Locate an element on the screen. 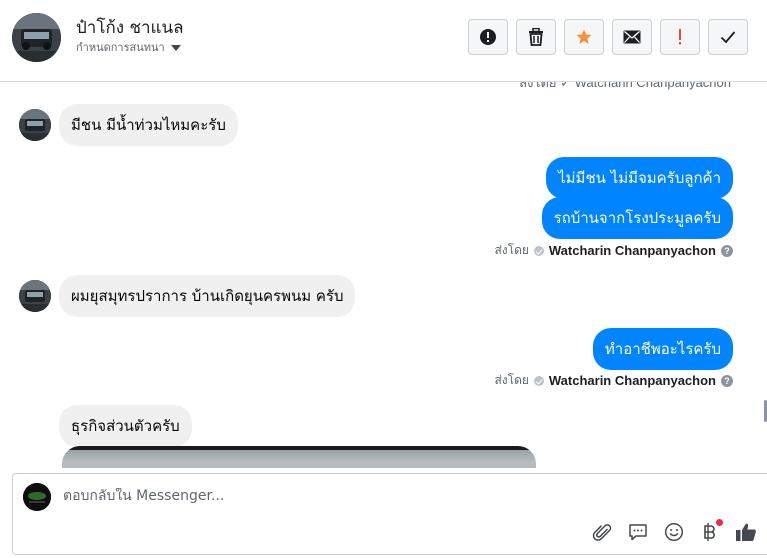  assign-conversation-dropdown: กำหนดการสนทนา is located at coordinates (128, 47).